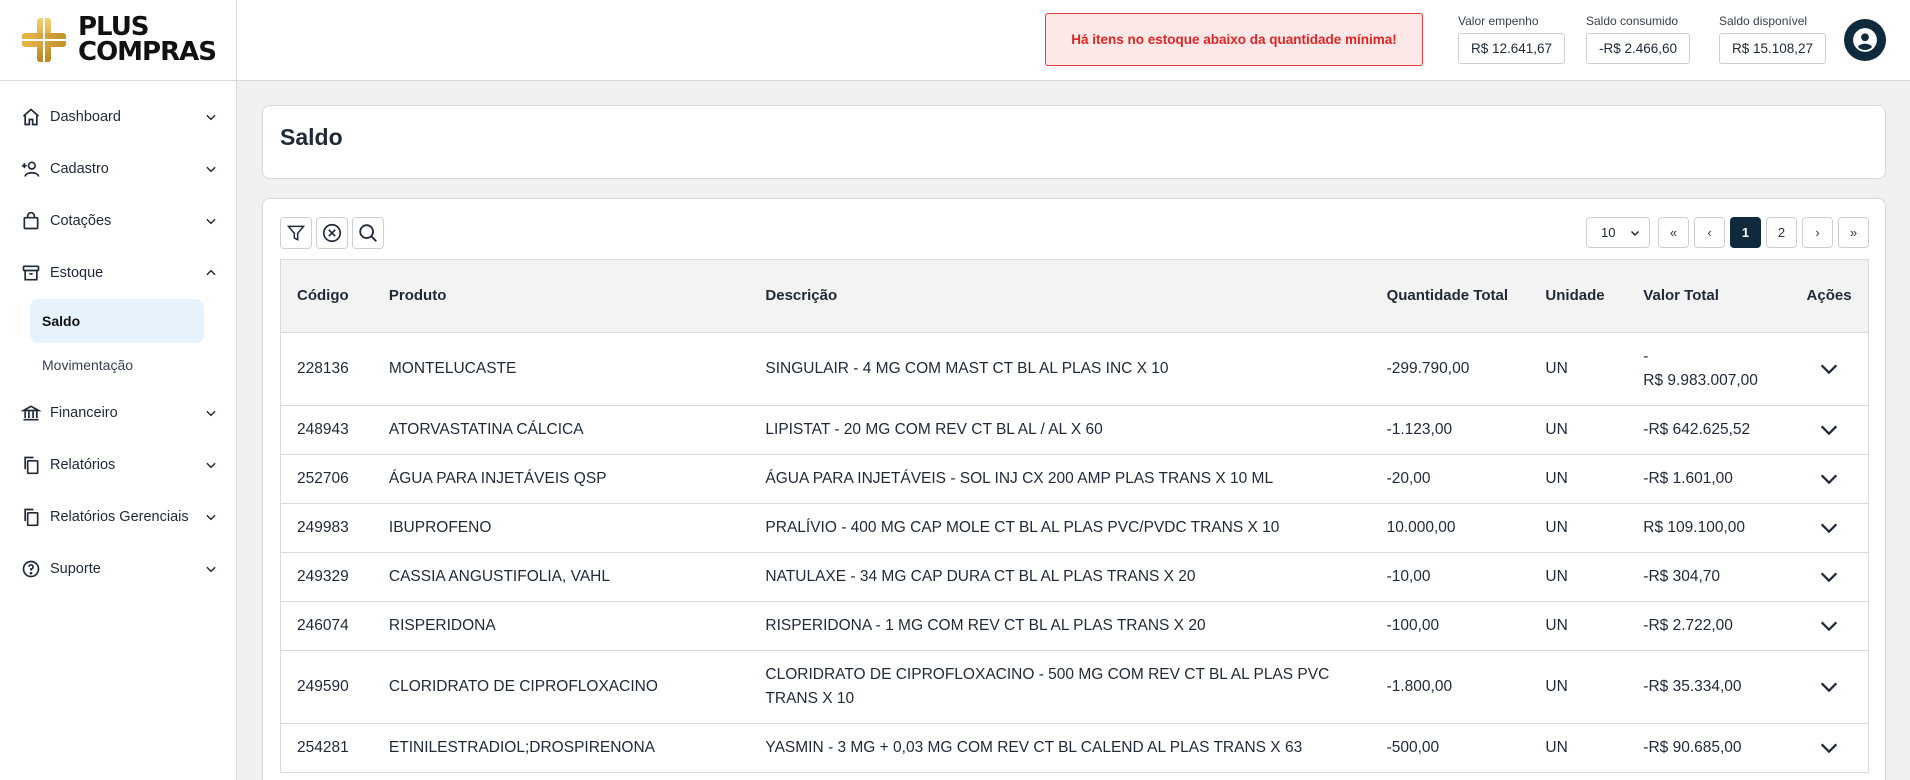 Image resolution: width=1910 pixels, height=780 pixels. I want to click on column-header-codigo: Código, so click(327, 296).